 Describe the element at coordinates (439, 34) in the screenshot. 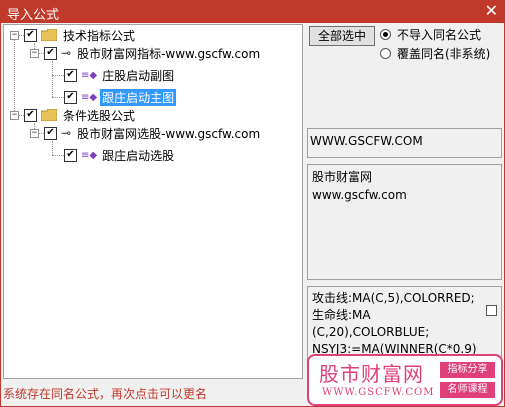

I see `radio-label: 不导入同名公式` at that location.